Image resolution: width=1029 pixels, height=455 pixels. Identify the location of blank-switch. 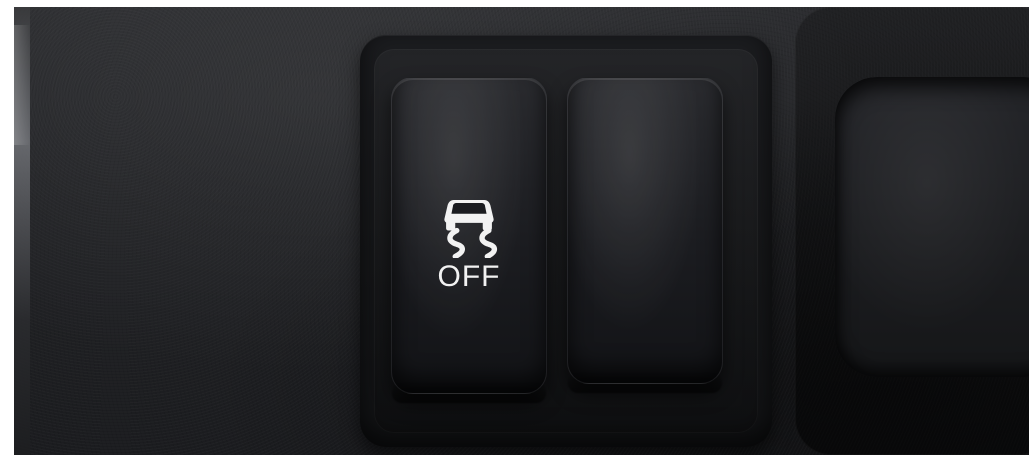
(645, 235).